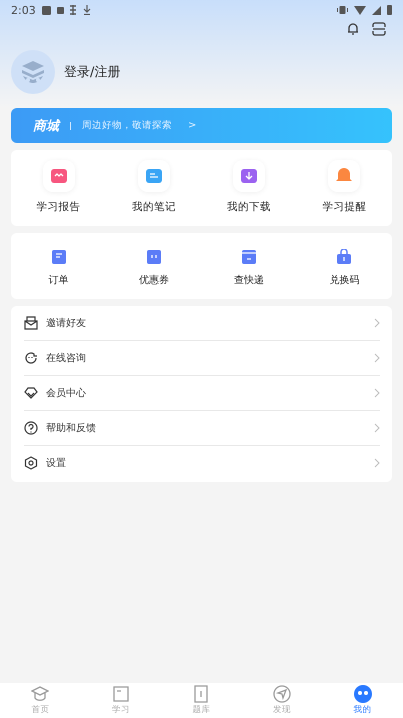 The image size is (403, 718). I want to click on menu-item: 帮助和反馈, so click(202, 428).